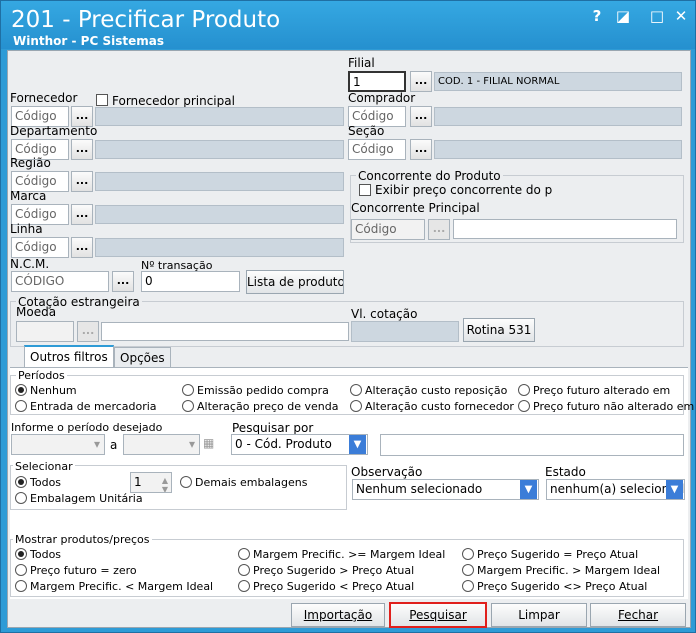  What do you see at coordinates (114, 445) in the screenshot?
I see `periodo-a-label: a` at bounding box center [114, 445].